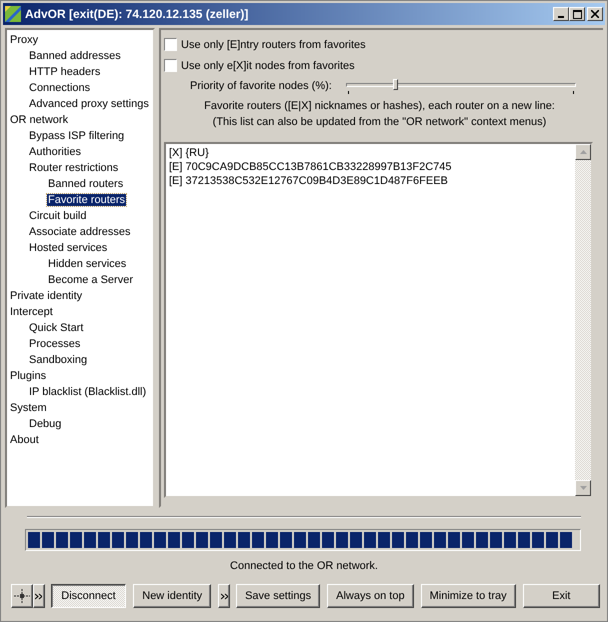 Image resolution: width=608 pixels, height=622 pixels. I want to click on toolbar-button: New identity, so click(172, 596).